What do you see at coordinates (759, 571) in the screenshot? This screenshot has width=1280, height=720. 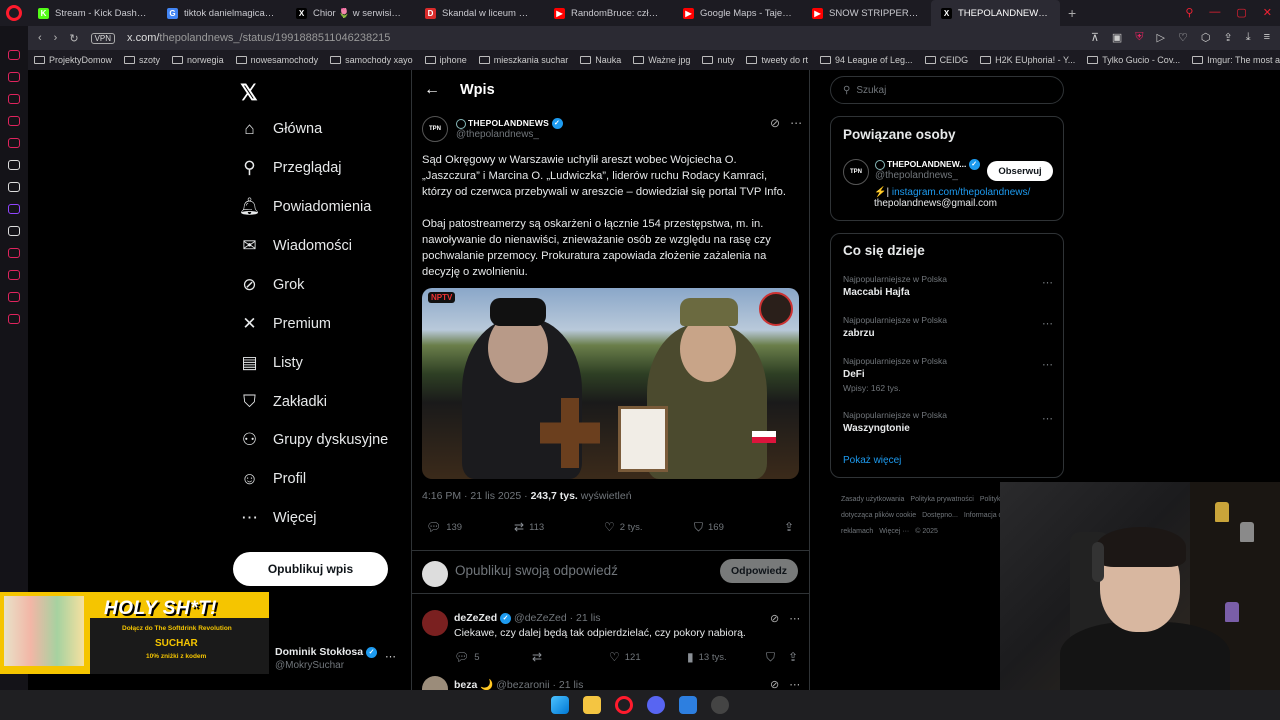 I see `reply-button: Odpowiedz` at bounding box center [759, 571].